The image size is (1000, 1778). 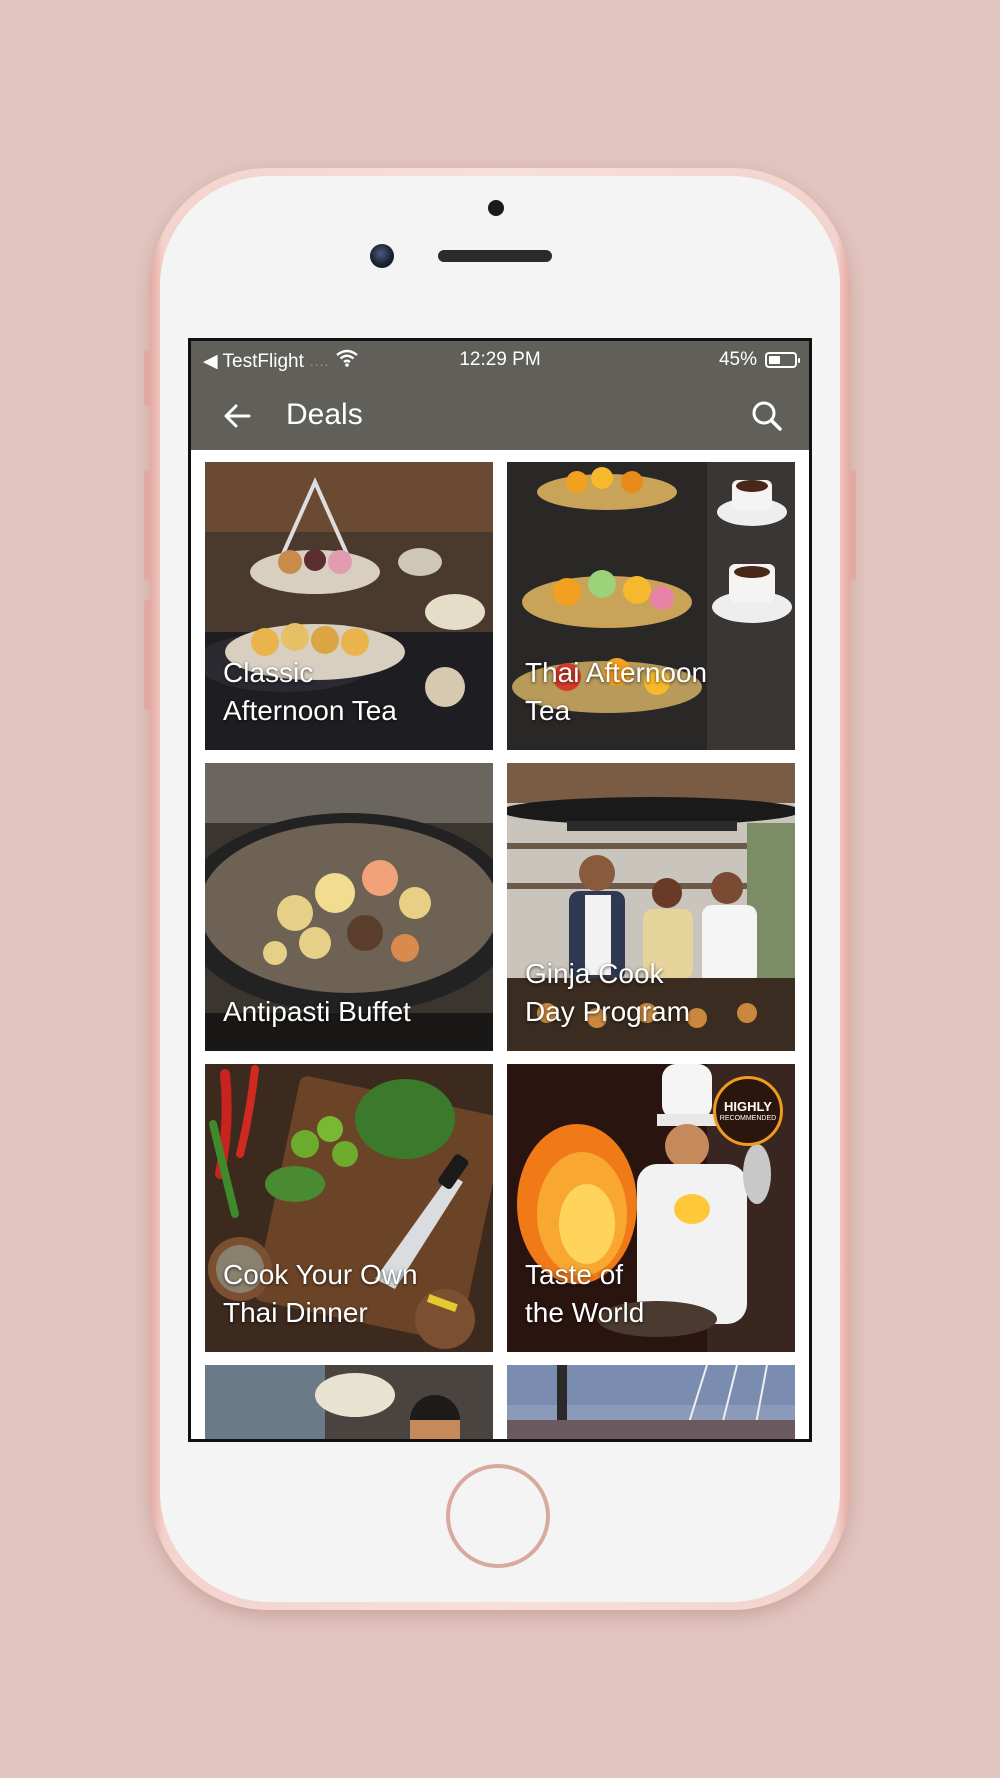 What do you see at coordinates (774, 360) in the screenshot?
I see `battery-fill` at bounding box center [774, 360].